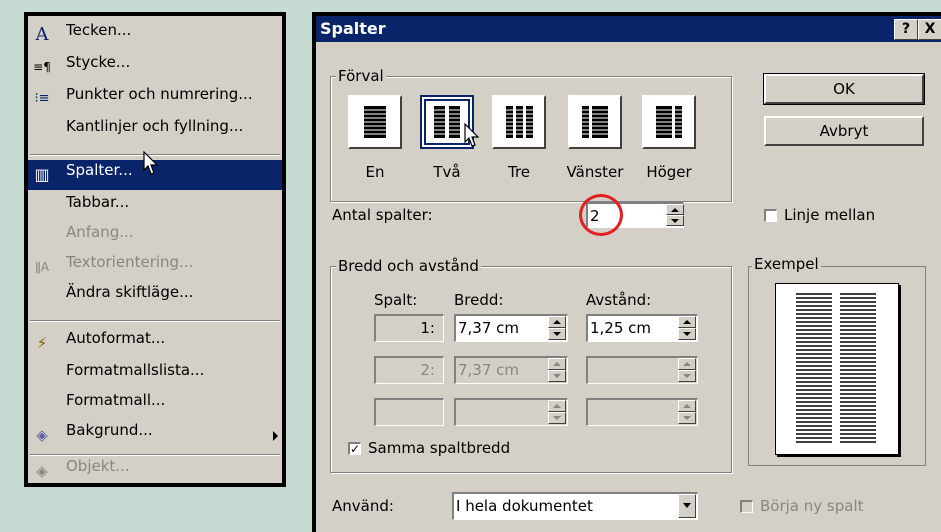 This screenshot has width=941, height=532. What do you see at coordinates (619, 300) in the screenshot?
I see `spacing-header: Avstånd:` at bounding box center [619, 300].